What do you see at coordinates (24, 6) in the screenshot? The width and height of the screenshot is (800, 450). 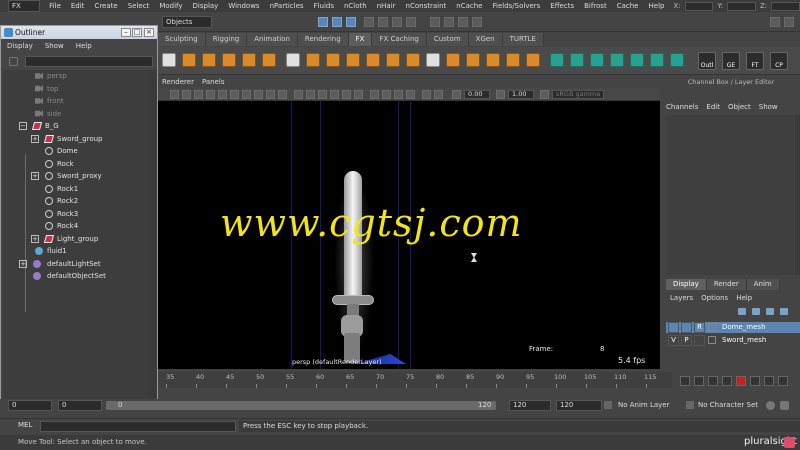 I see `menu-set-dropdown: FX` at bounding box center [24, 6].